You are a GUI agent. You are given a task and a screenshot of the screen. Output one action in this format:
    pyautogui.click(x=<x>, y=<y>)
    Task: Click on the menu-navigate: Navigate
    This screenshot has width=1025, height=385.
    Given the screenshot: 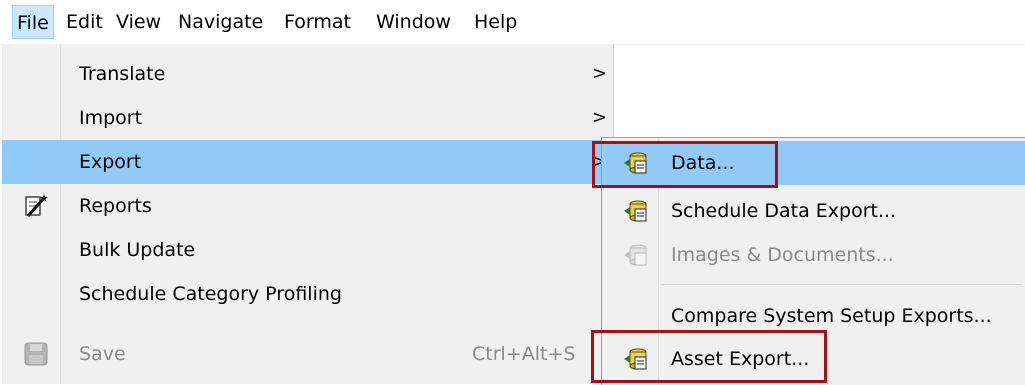 What is the action you would take?
    pyautogui.click(x=220, y=22)
    